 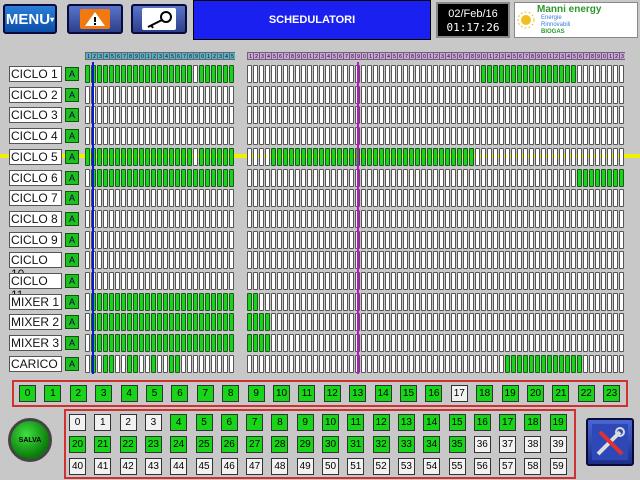 What do you see at coordinates (77, 422) in the screenshot?
I see `minute-button: 0` at bounding box center [77, 422].